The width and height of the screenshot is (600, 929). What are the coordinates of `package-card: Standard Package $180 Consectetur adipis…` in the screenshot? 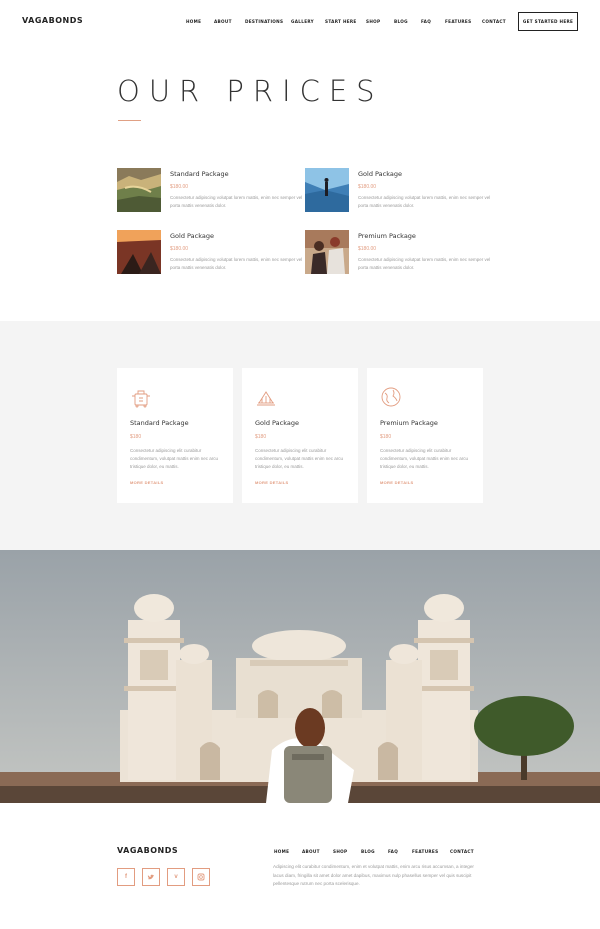 It's located at (175, 435).